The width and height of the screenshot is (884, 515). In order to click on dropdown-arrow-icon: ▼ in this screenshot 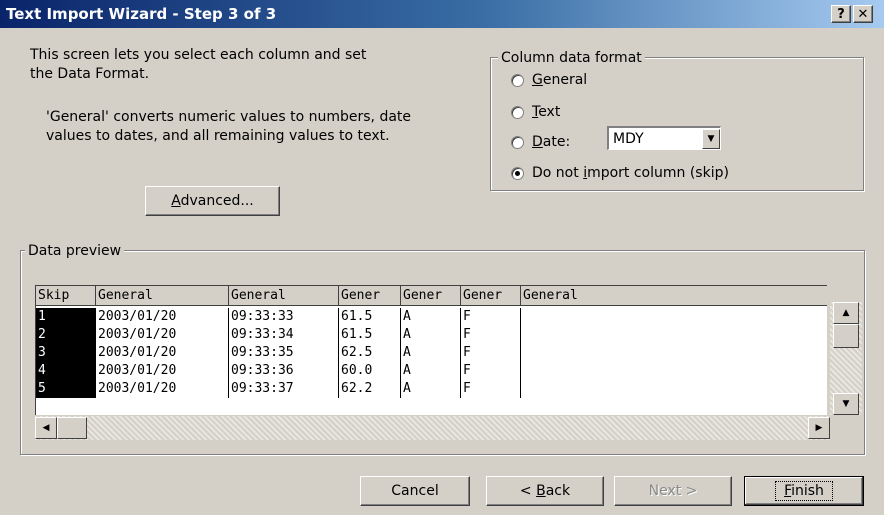, I will do `click(711, 138)`.